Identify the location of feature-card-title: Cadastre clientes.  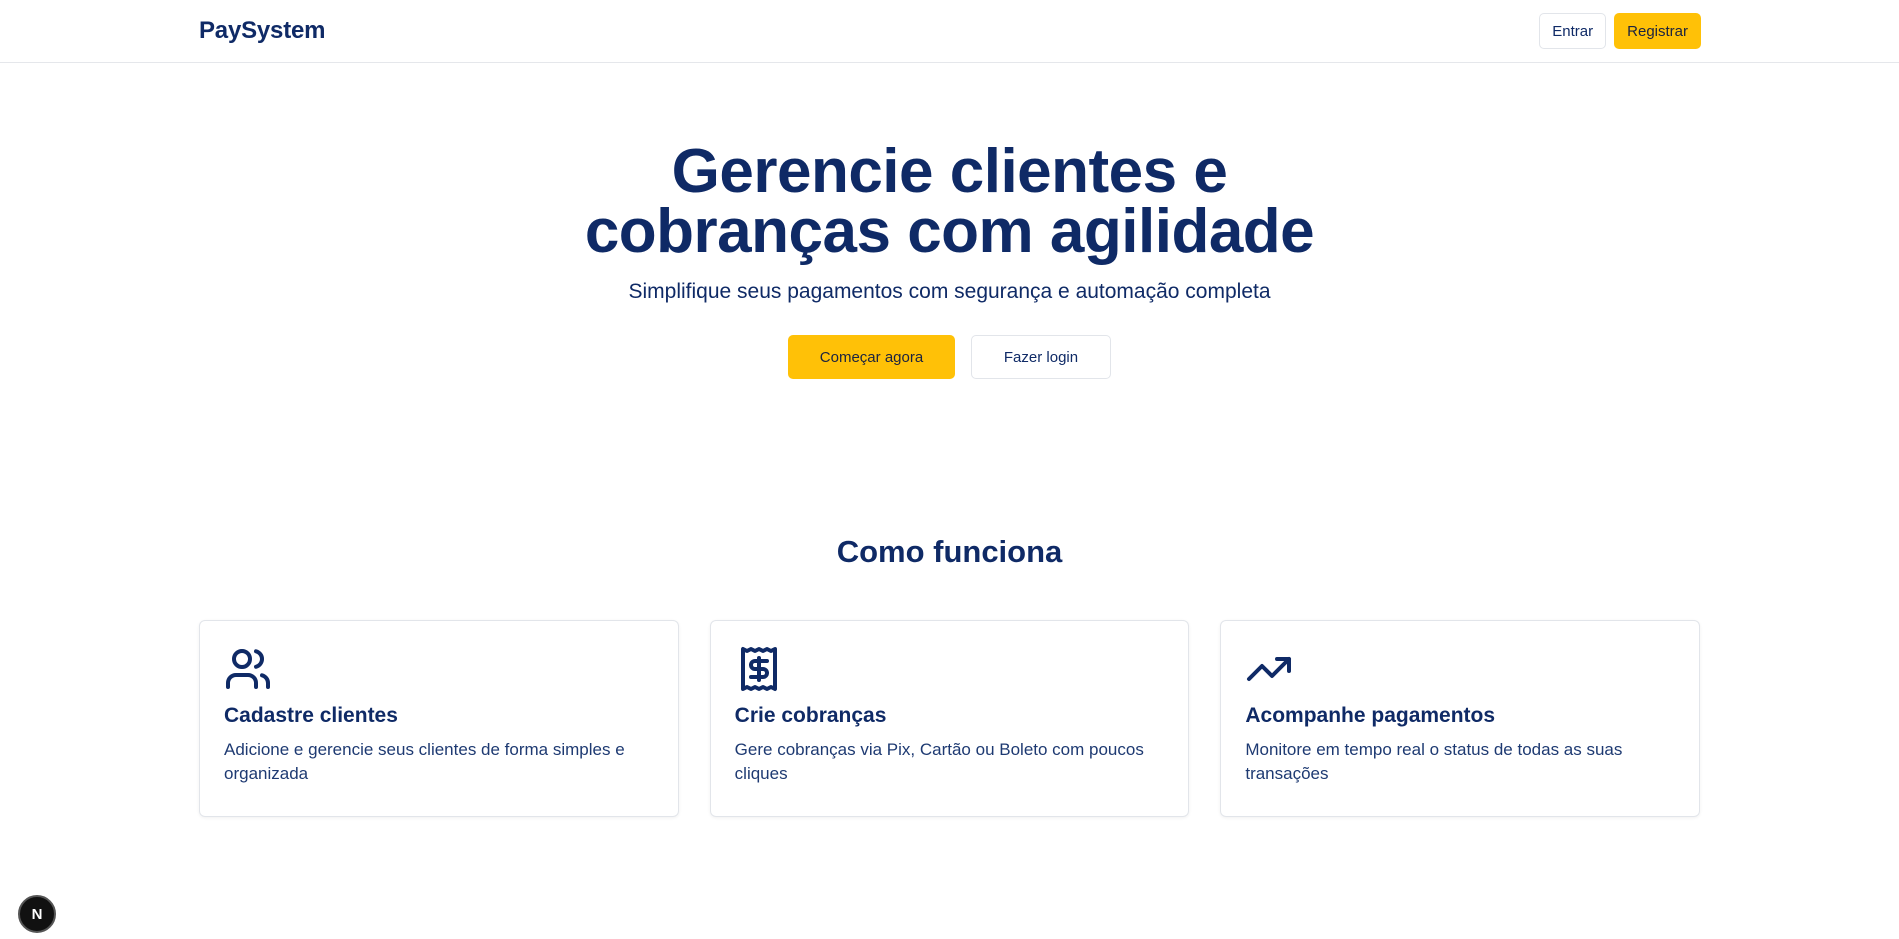
(311, 715).